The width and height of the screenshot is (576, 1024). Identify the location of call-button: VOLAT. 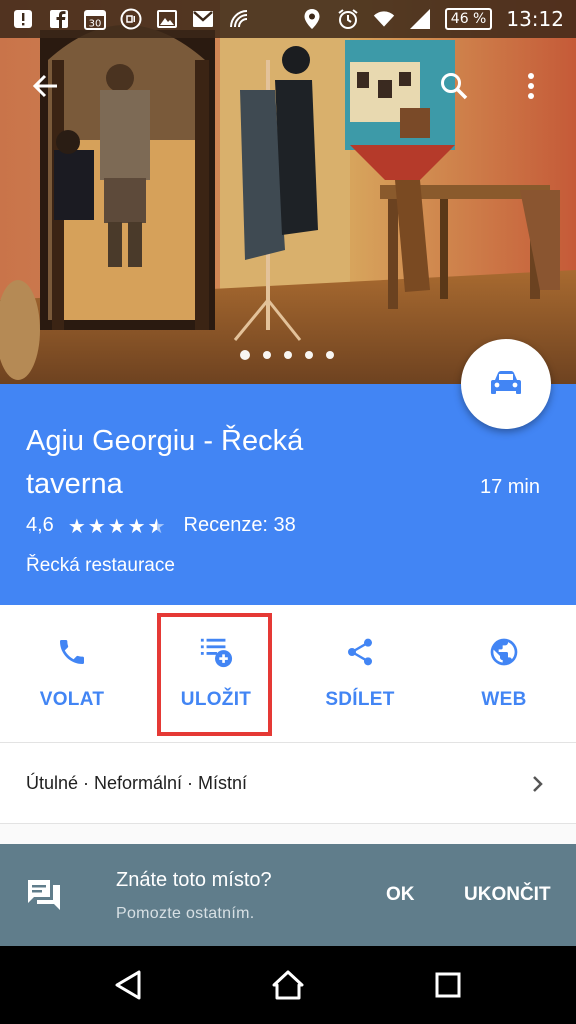
(72, 674).